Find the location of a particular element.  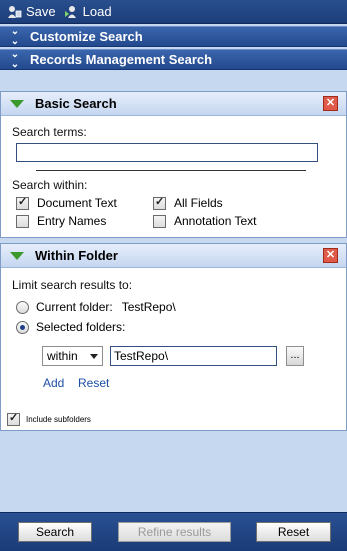

current-folder-radio is located at coordinates (22, 307).